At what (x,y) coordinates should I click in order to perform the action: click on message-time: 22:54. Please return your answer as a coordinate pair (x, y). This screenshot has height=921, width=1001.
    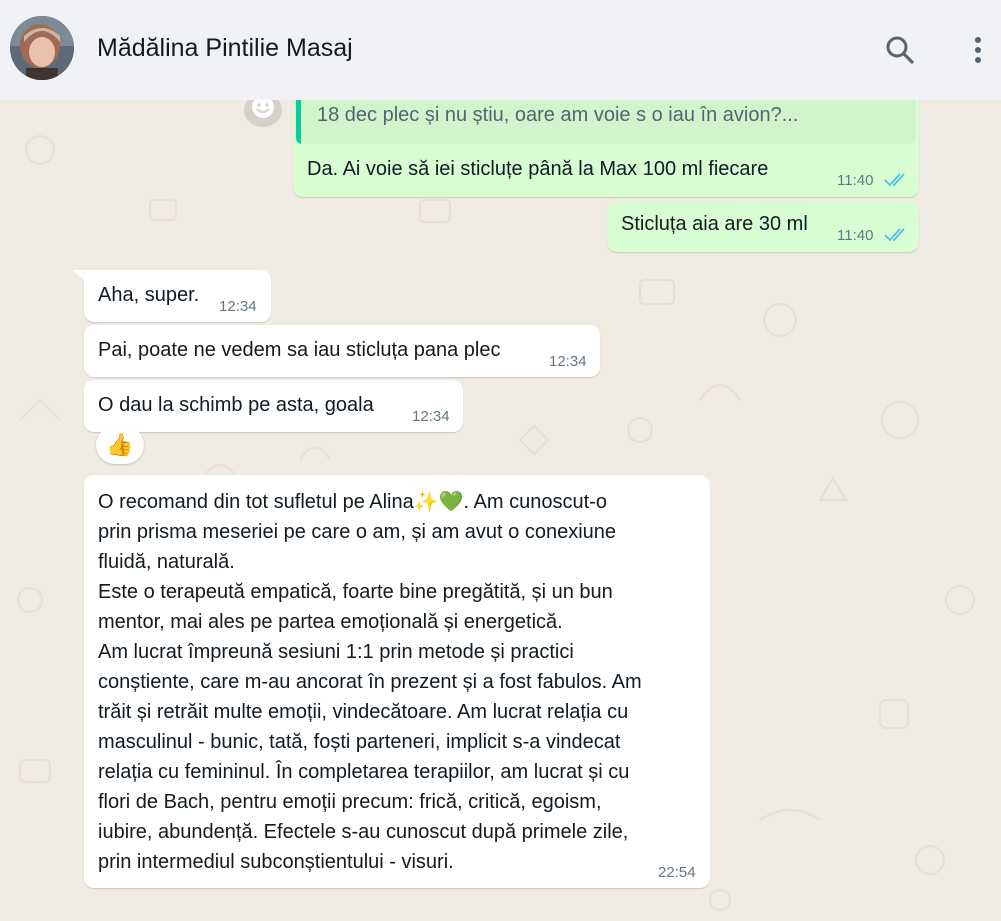
    Looking at the image, I should click on (677, 872).